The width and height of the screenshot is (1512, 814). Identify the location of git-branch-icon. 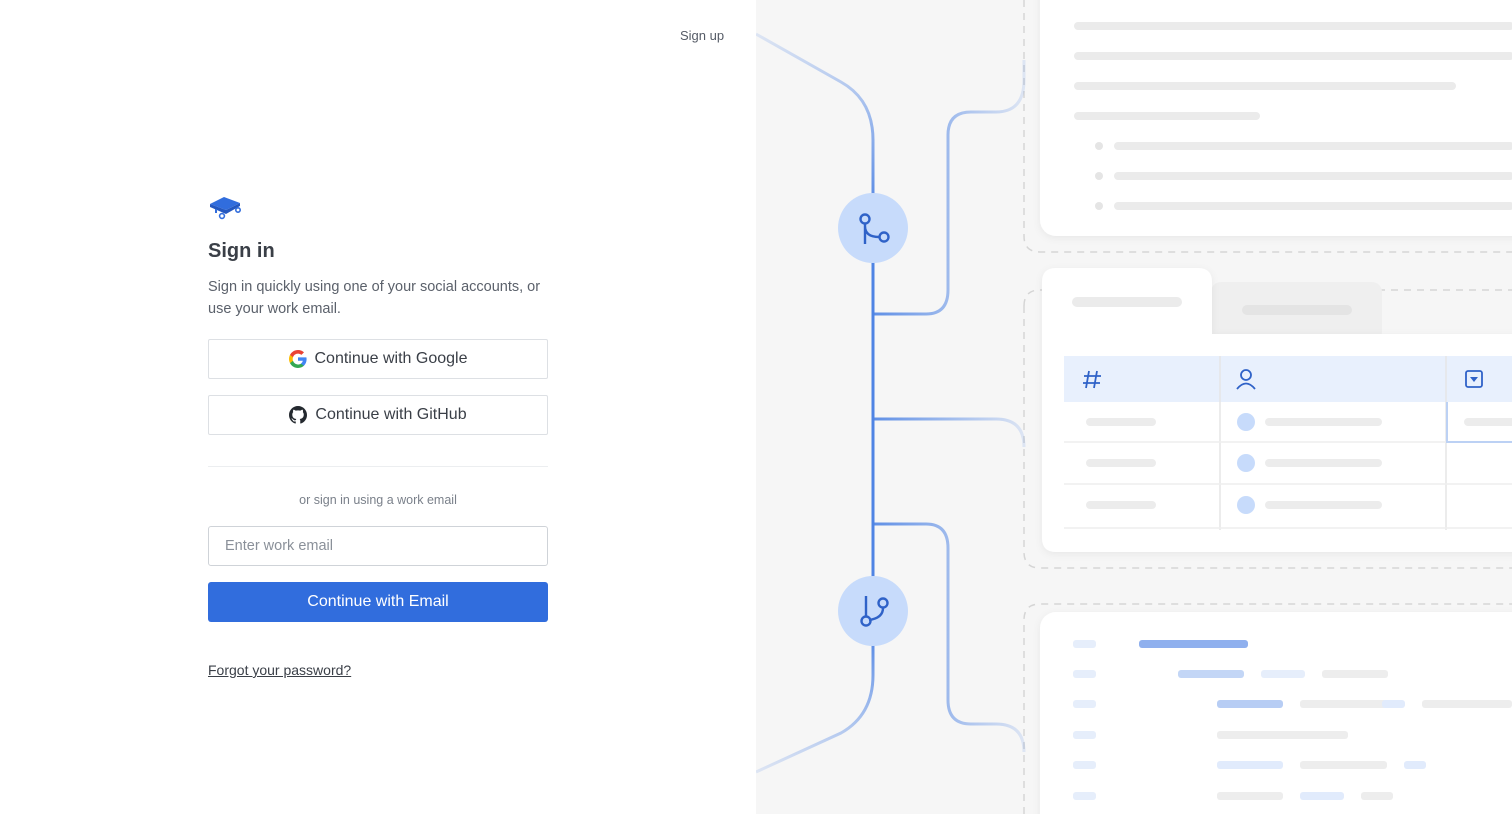
(873, 611).